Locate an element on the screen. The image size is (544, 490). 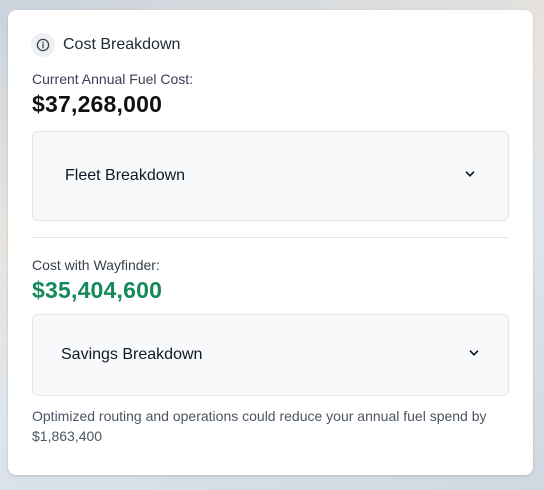
current-cost-amount: $37,268,000 is located at coordinates (97, 104).